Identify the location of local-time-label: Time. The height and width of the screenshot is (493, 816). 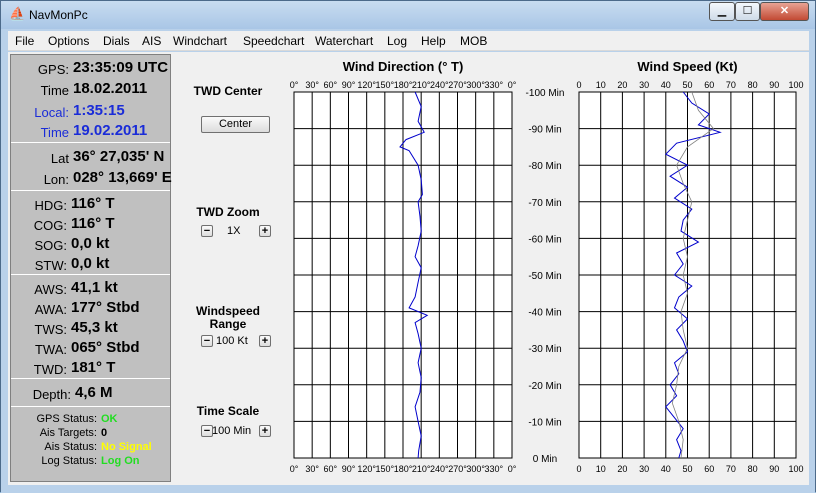
(54, 132).